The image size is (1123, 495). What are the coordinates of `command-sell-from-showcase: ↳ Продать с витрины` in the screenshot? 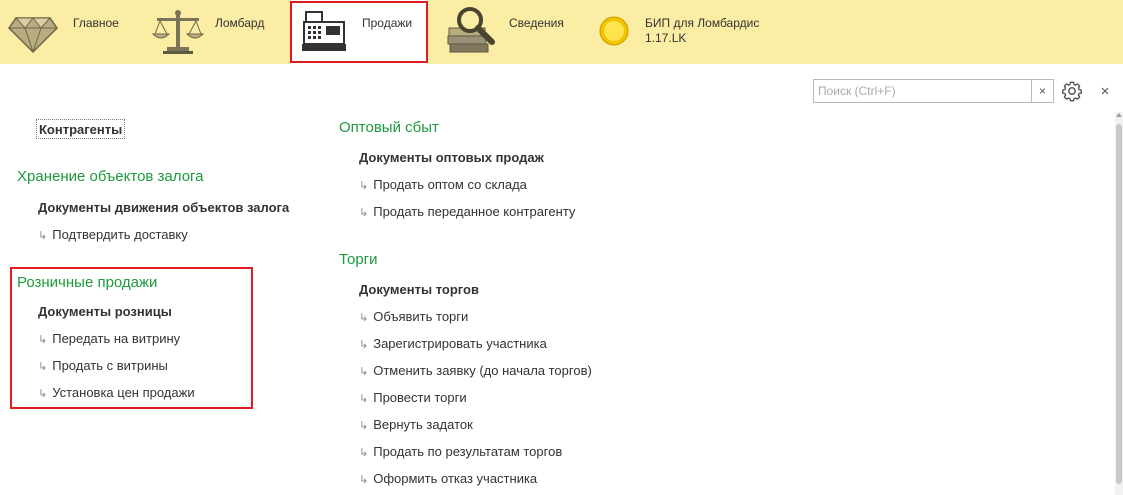 It's located at (103, 366).